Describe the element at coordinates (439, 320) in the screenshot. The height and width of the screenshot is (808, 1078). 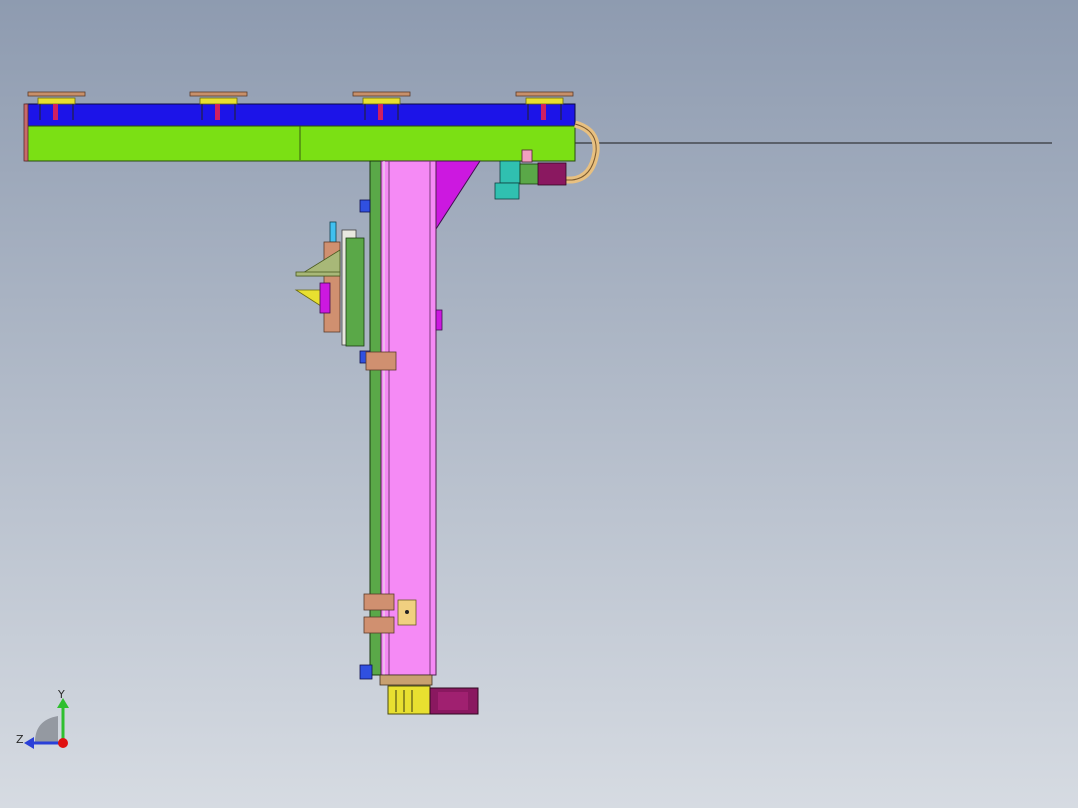
I see `column-side-mark` at that location.